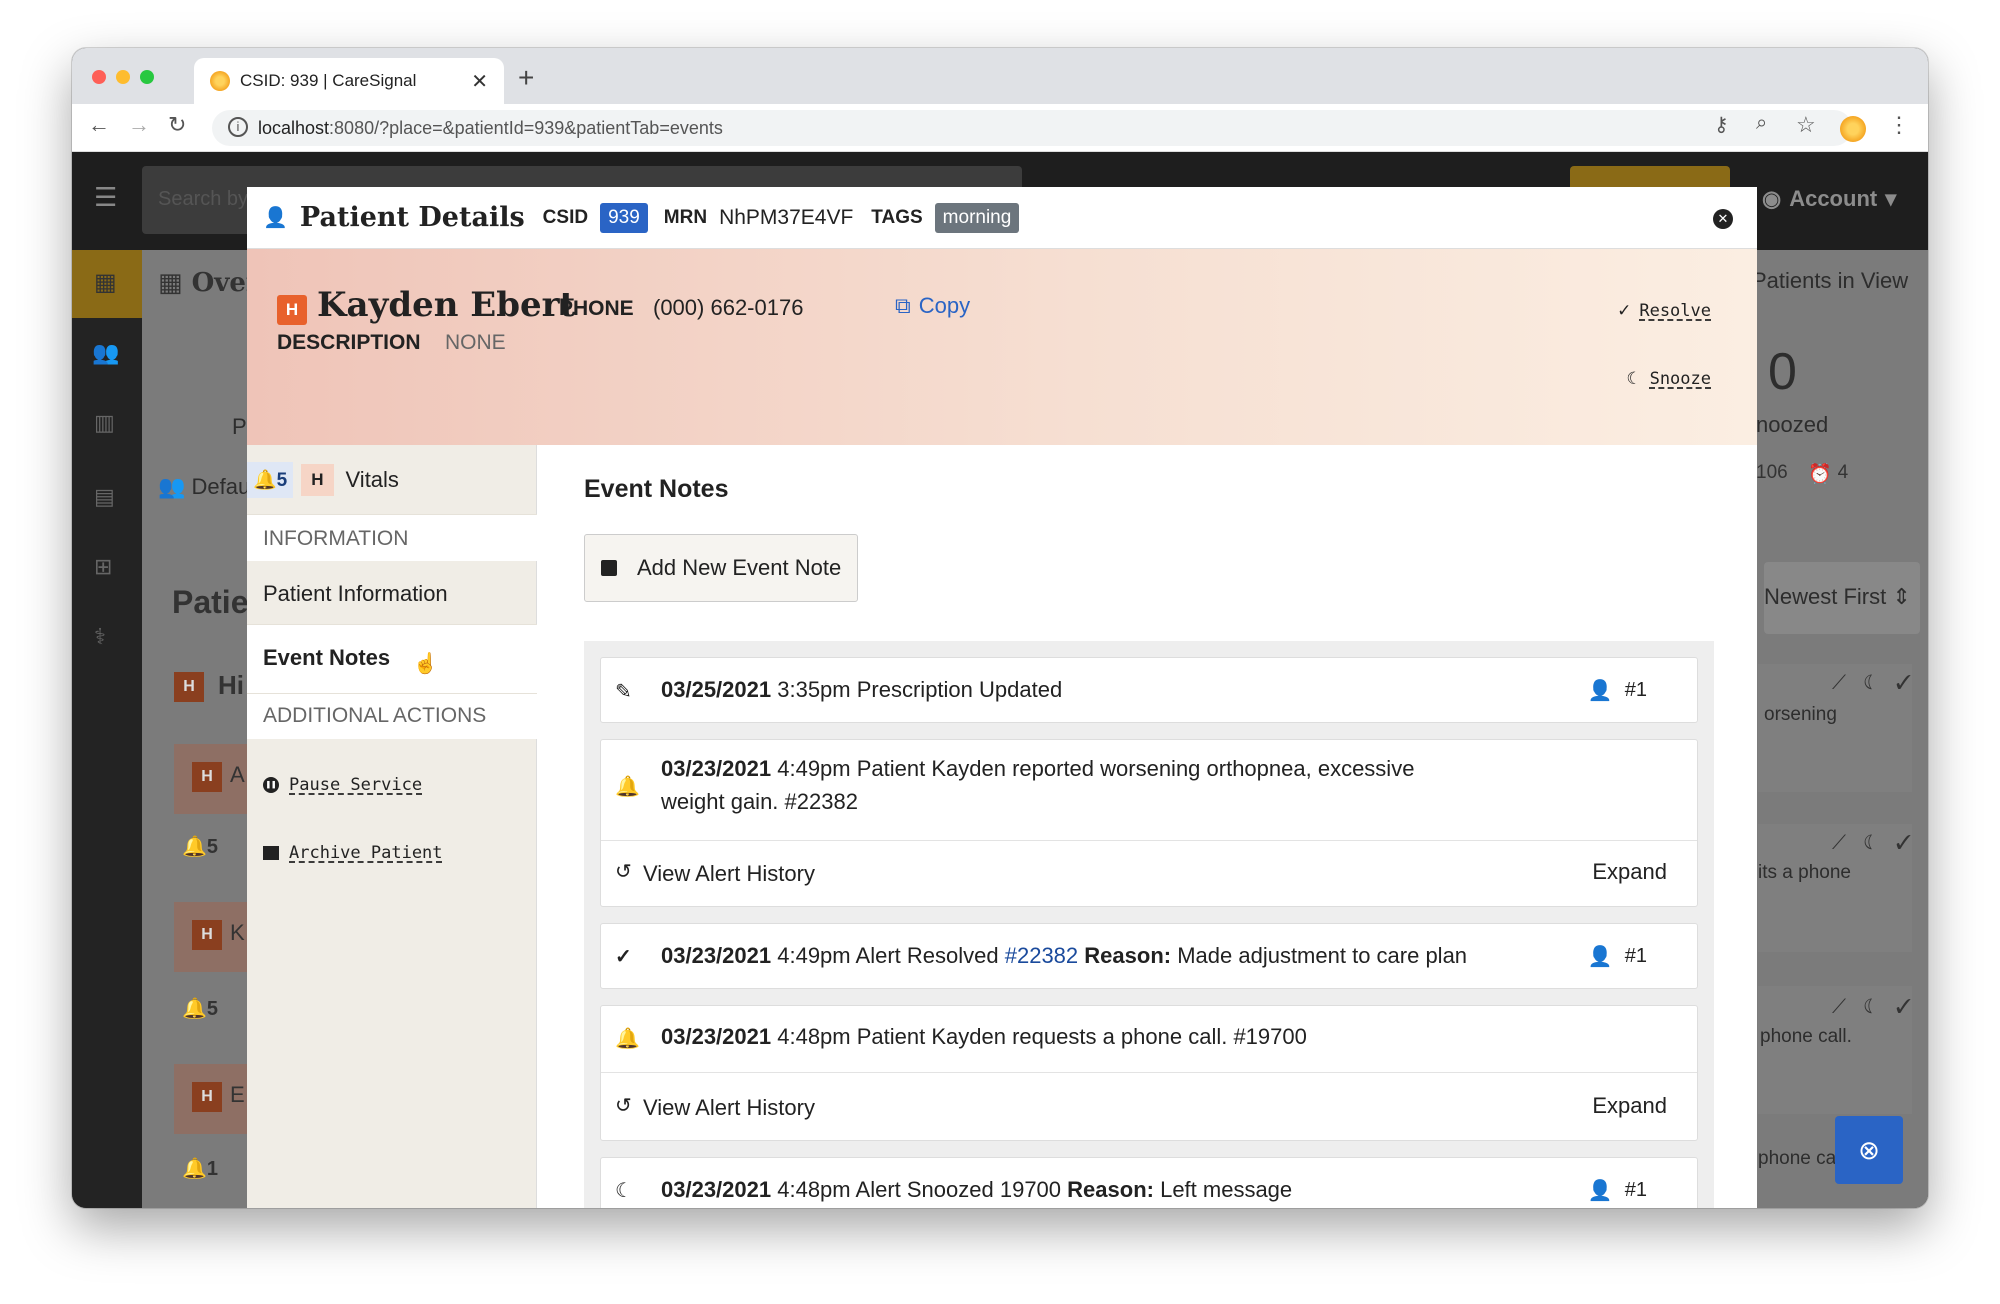 The width and height of the screenshot is (2000, 1304). I want to click on calendar-icon: ▤, so click(104, 497).